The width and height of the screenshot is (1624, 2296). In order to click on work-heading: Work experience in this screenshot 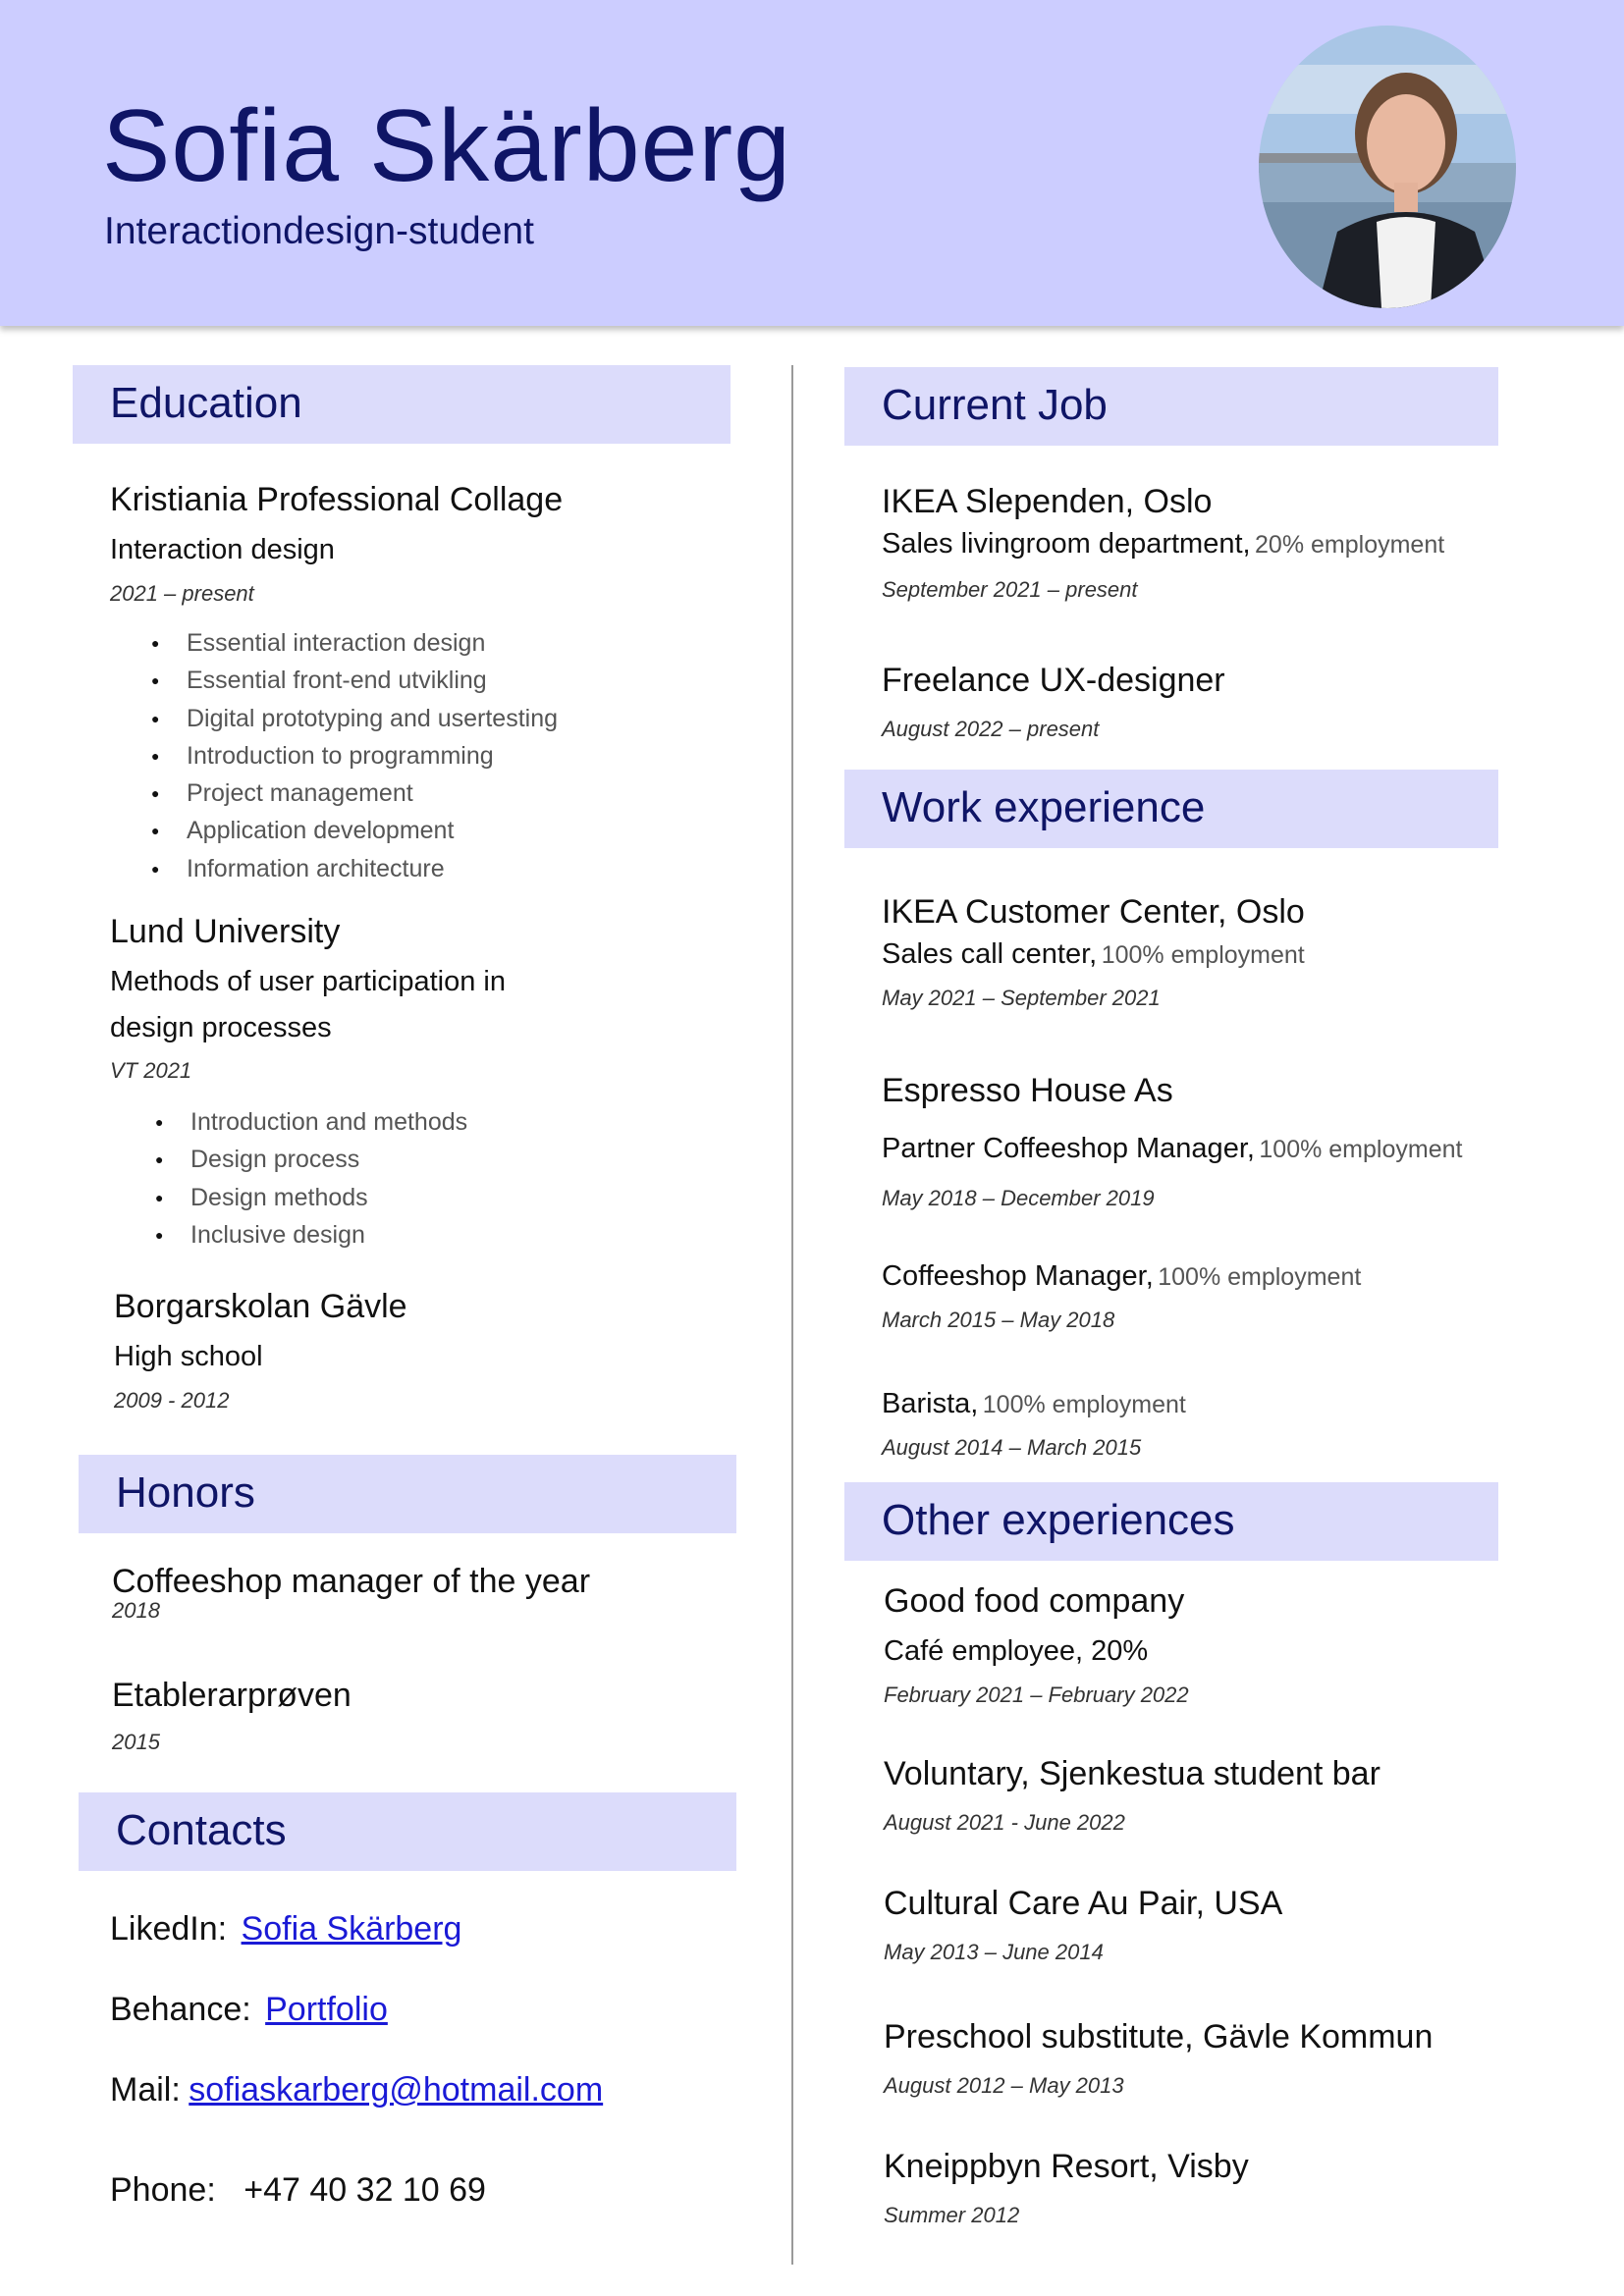, I will do `click(1171, 809)`.